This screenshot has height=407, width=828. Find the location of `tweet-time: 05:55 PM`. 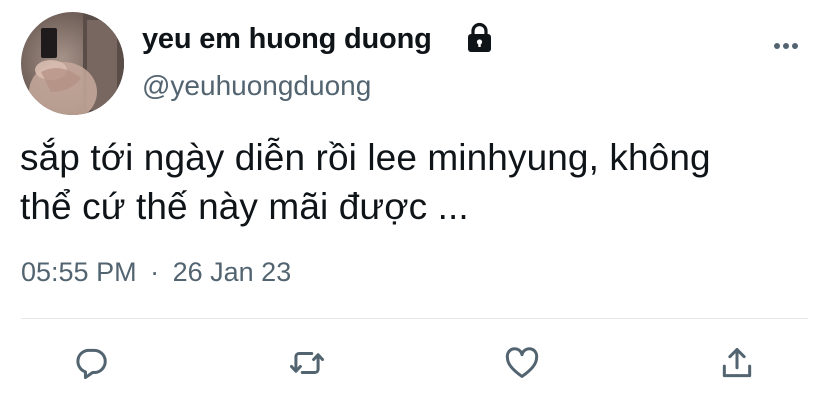

tweet-time: 05:55 PM is located at coordinates (79, 272).